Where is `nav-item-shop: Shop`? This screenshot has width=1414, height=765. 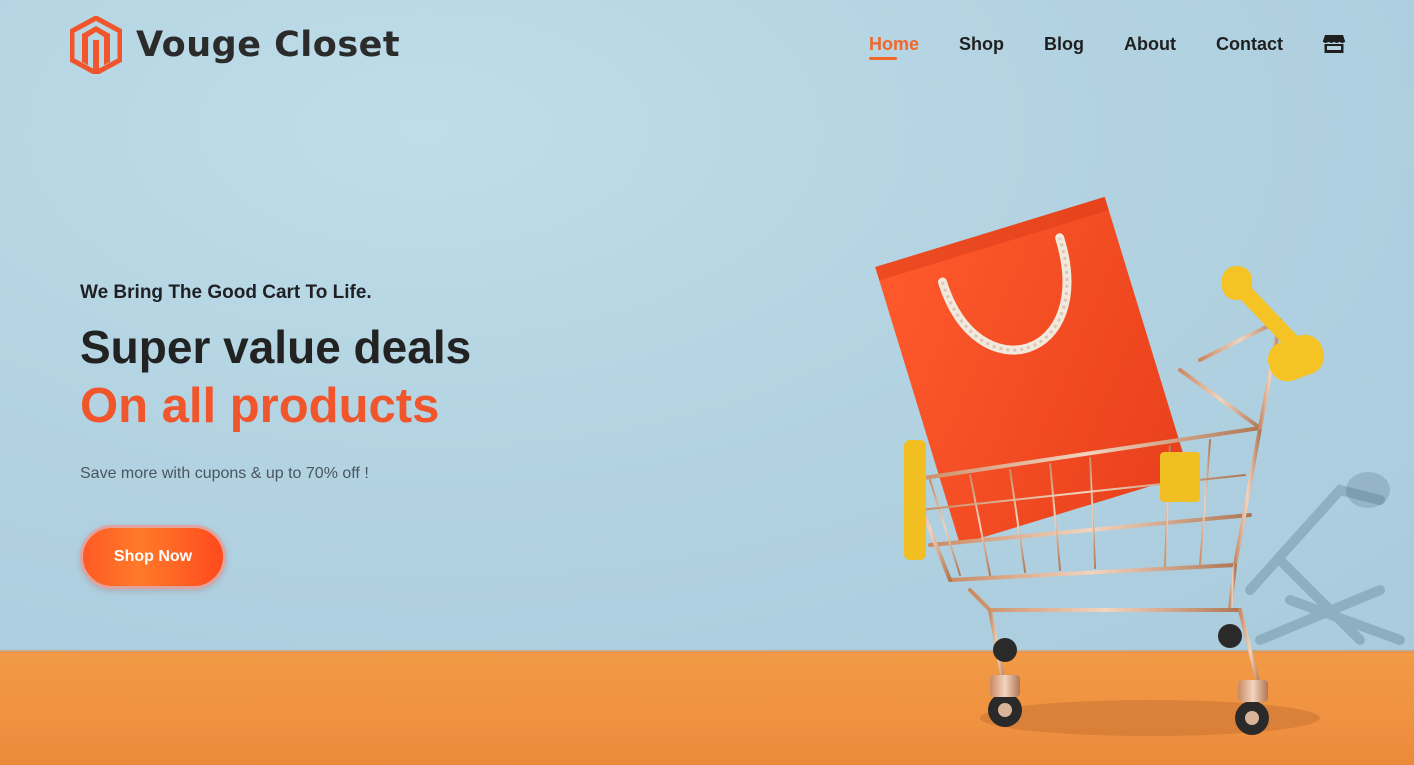
nav-item-shop: Shop is located at coordinates (981, 44).